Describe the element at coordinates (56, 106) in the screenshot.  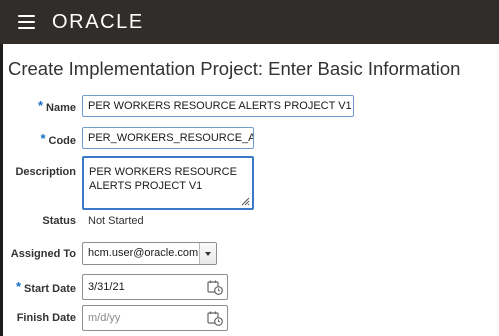
I see `name-label: * Name` at that location.